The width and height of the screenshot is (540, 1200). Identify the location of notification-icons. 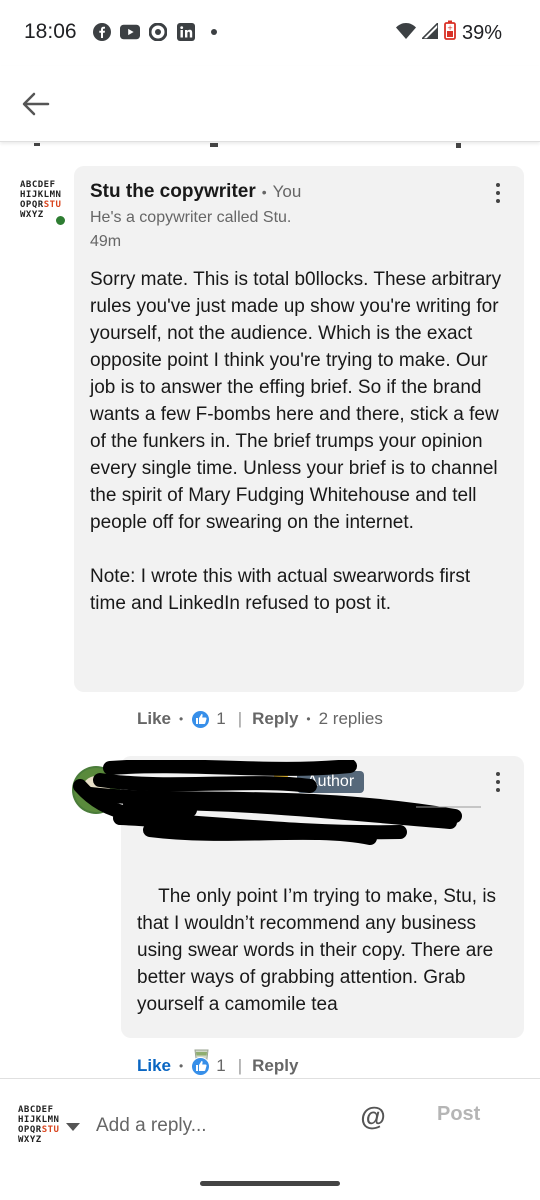
(158, 32).